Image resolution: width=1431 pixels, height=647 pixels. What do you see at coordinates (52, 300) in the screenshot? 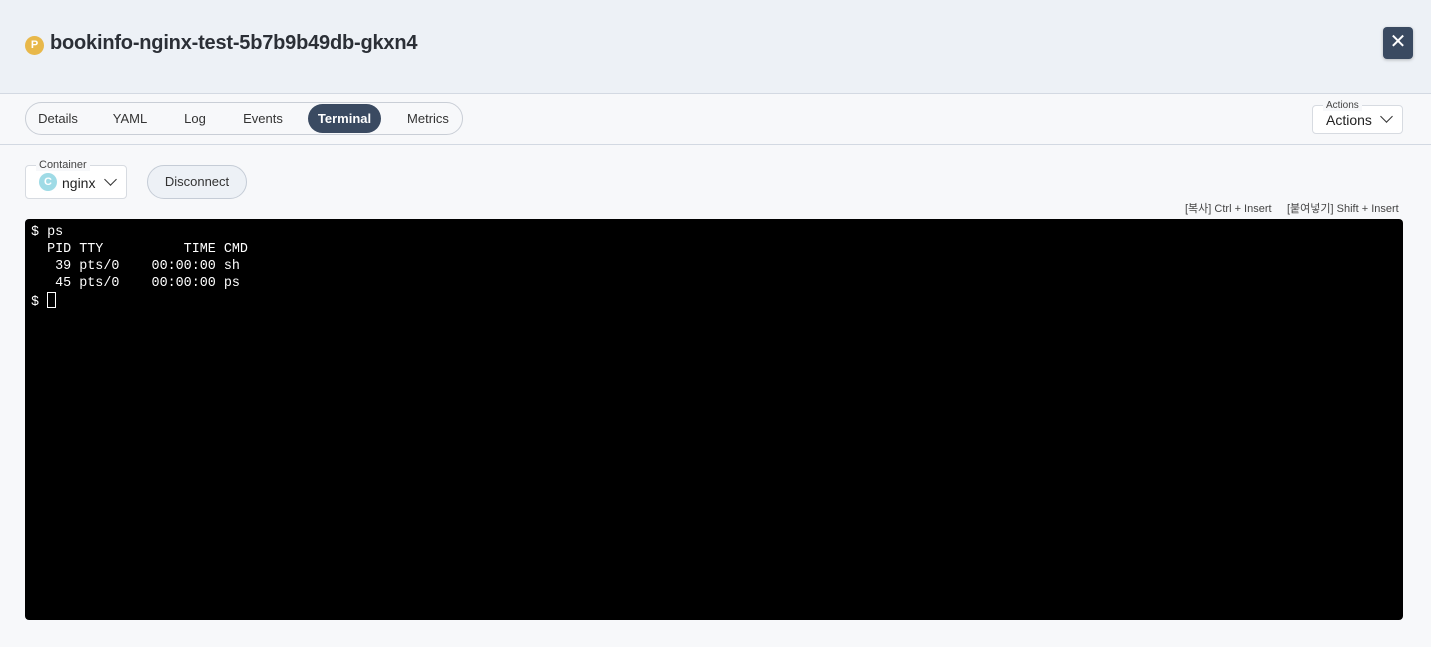
I see `terminal-cursor` at bounding box center [52, 300].